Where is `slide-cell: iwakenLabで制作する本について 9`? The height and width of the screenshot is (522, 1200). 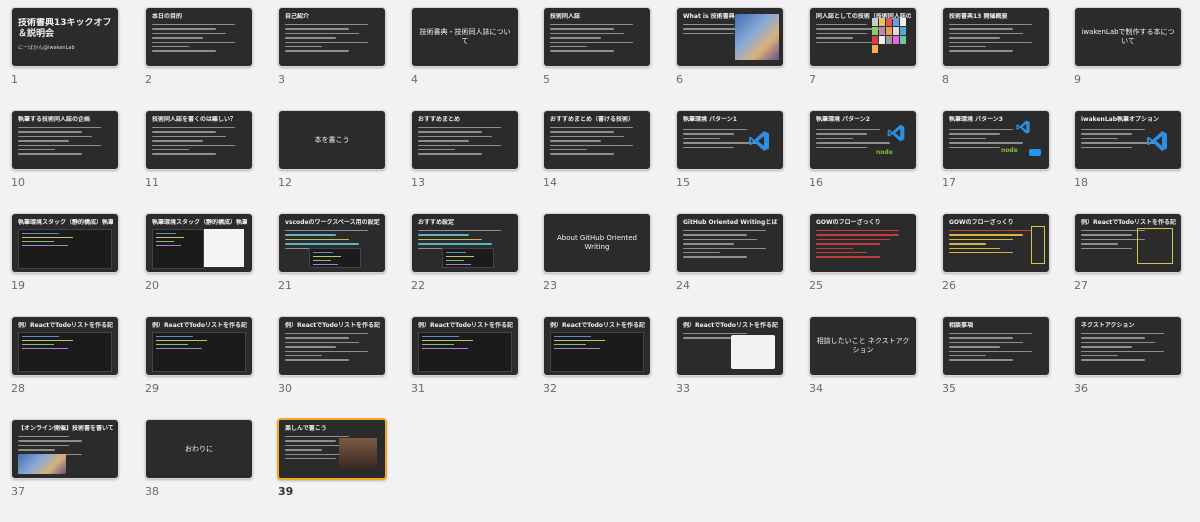 slide-cell: iwakenLabで制作する本について 9 is located at coordinates (1129, 46).